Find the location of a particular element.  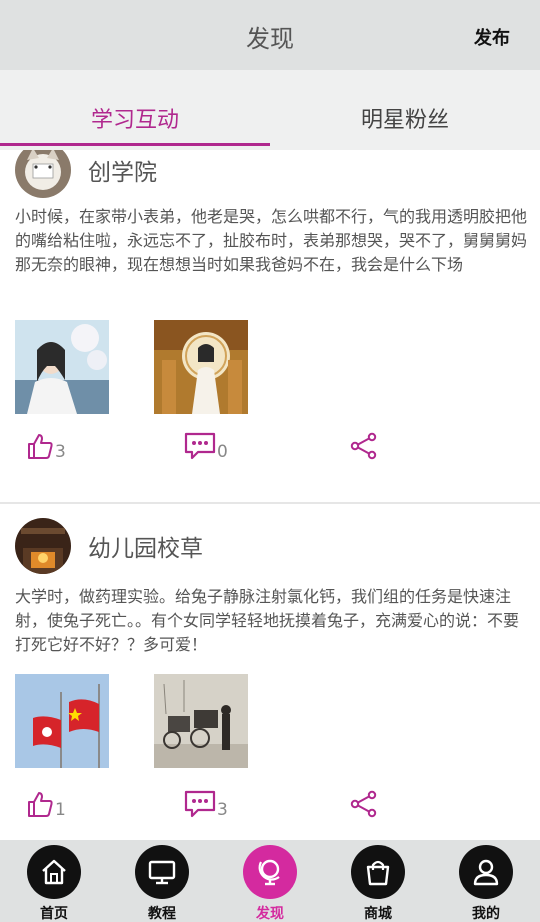

nav-label-home: 首页 is located at coordinates (54, 914).